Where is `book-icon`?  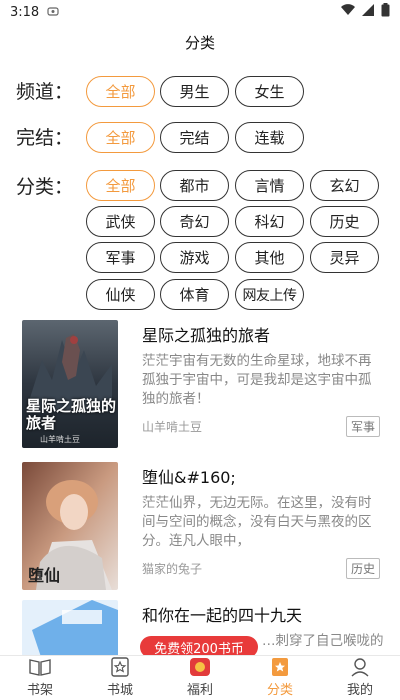
book-icon is located at coordinates (40, 667).